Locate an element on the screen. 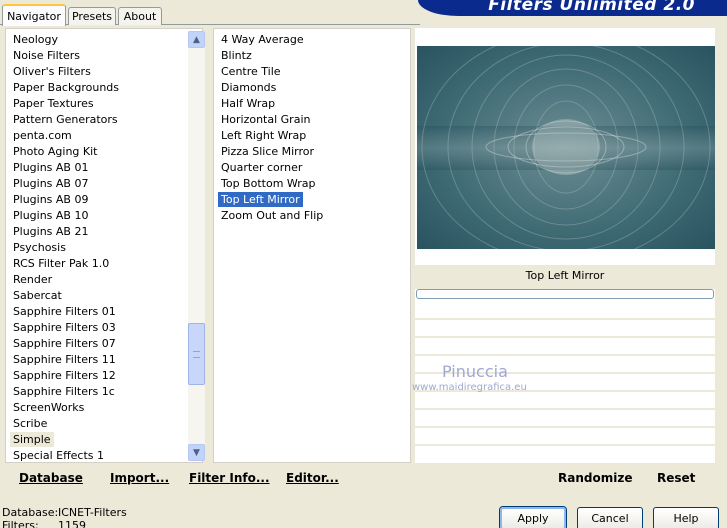 This screenshot has width=727, height=528. category-list-item: Simple is located at coordinates (32, 439).